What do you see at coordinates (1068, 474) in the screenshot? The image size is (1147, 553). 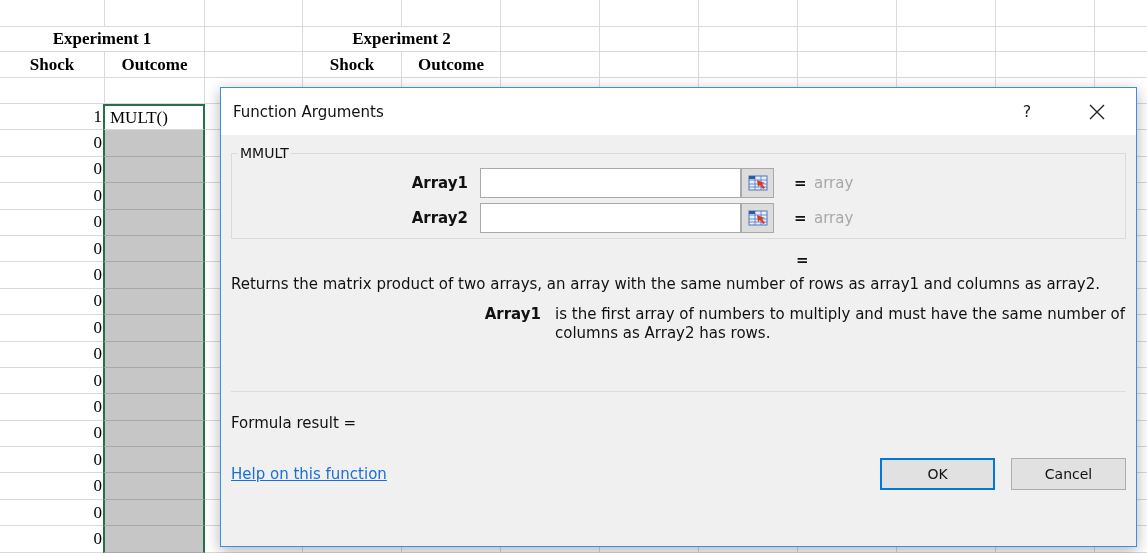 I see `dialog-button: Cancel` at bounding box center [1068, 474].